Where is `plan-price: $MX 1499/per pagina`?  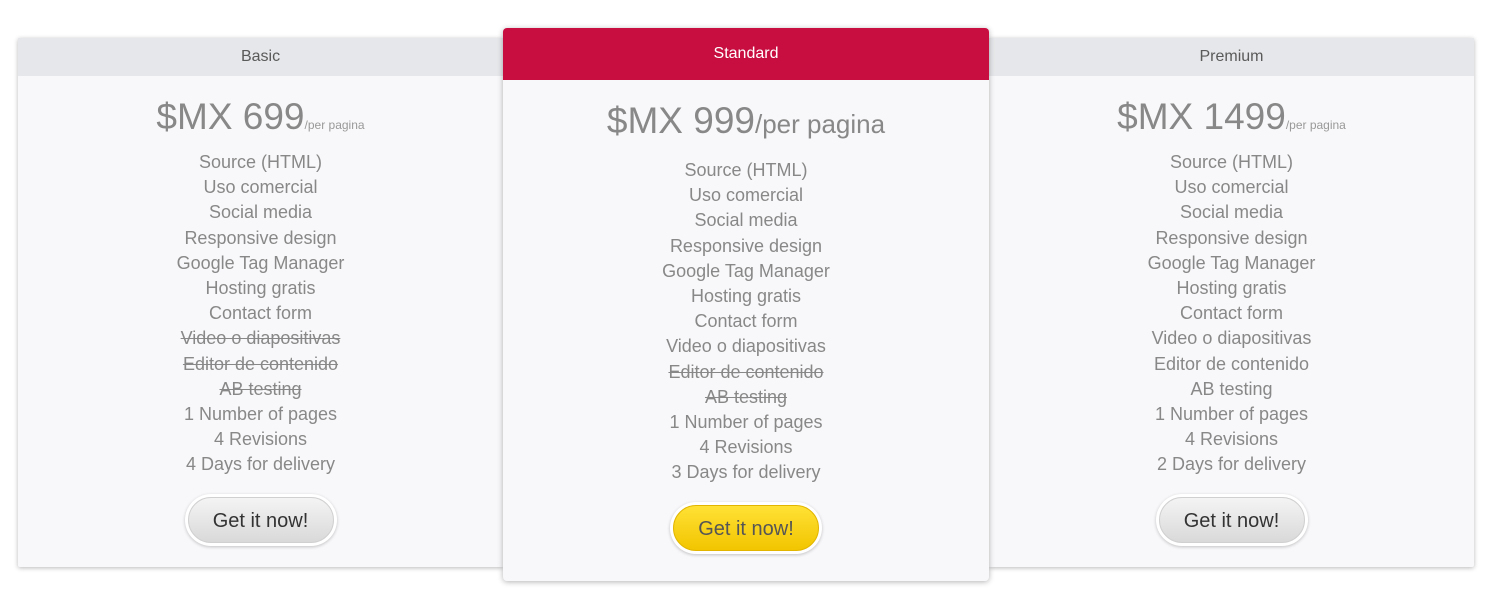 plan-price: $MX 1499/per pagina is located at coordinates (1231, 116).